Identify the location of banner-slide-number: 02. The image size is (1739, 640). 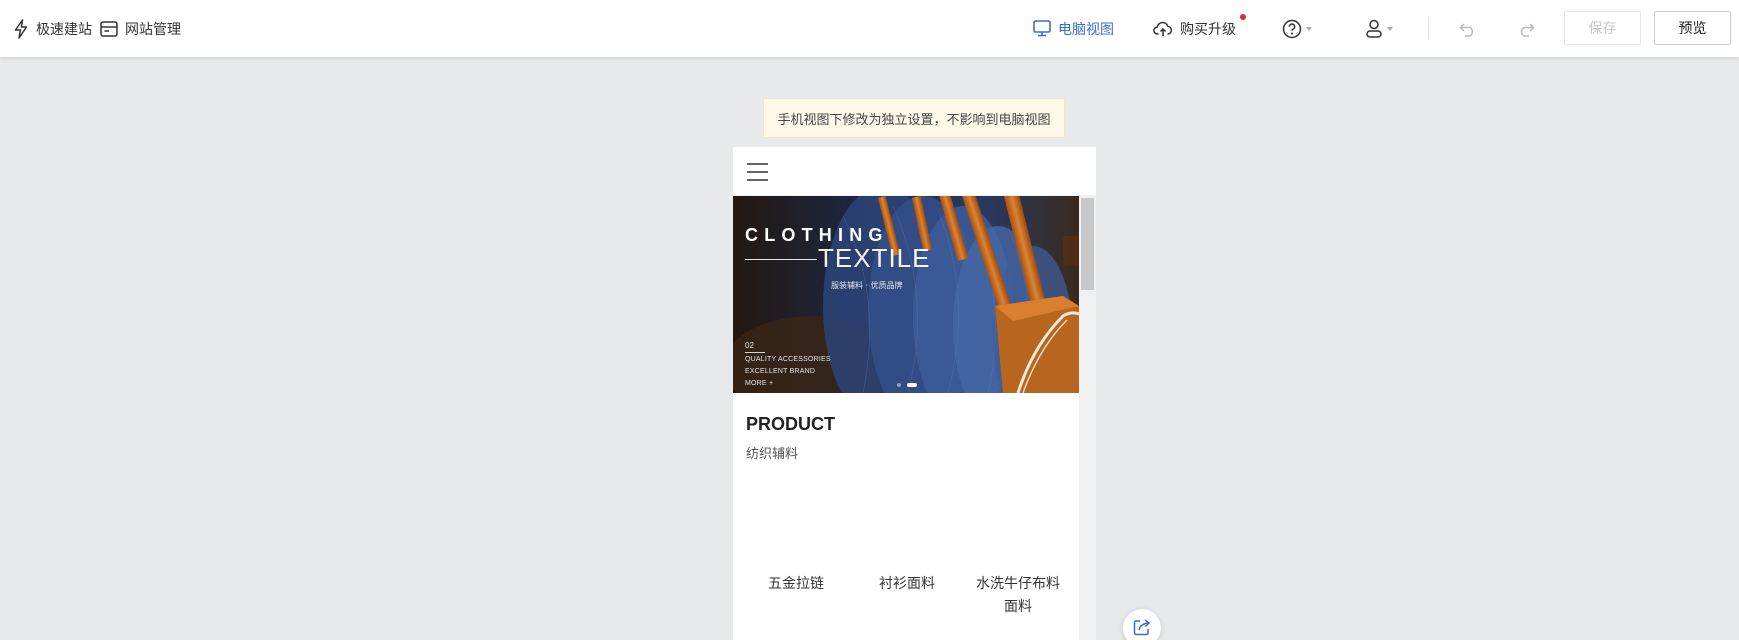
(749, 345).